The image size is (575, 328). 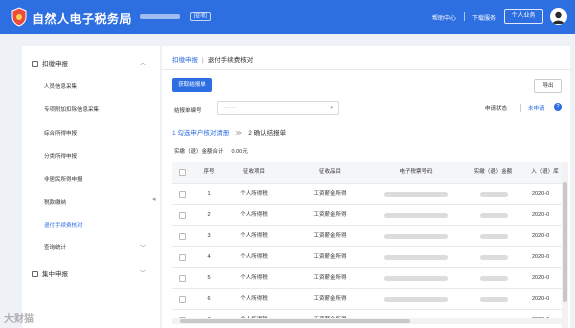 I want to click on sidebar-item-query-stats: 查询统计, so click(x=55, y=247).